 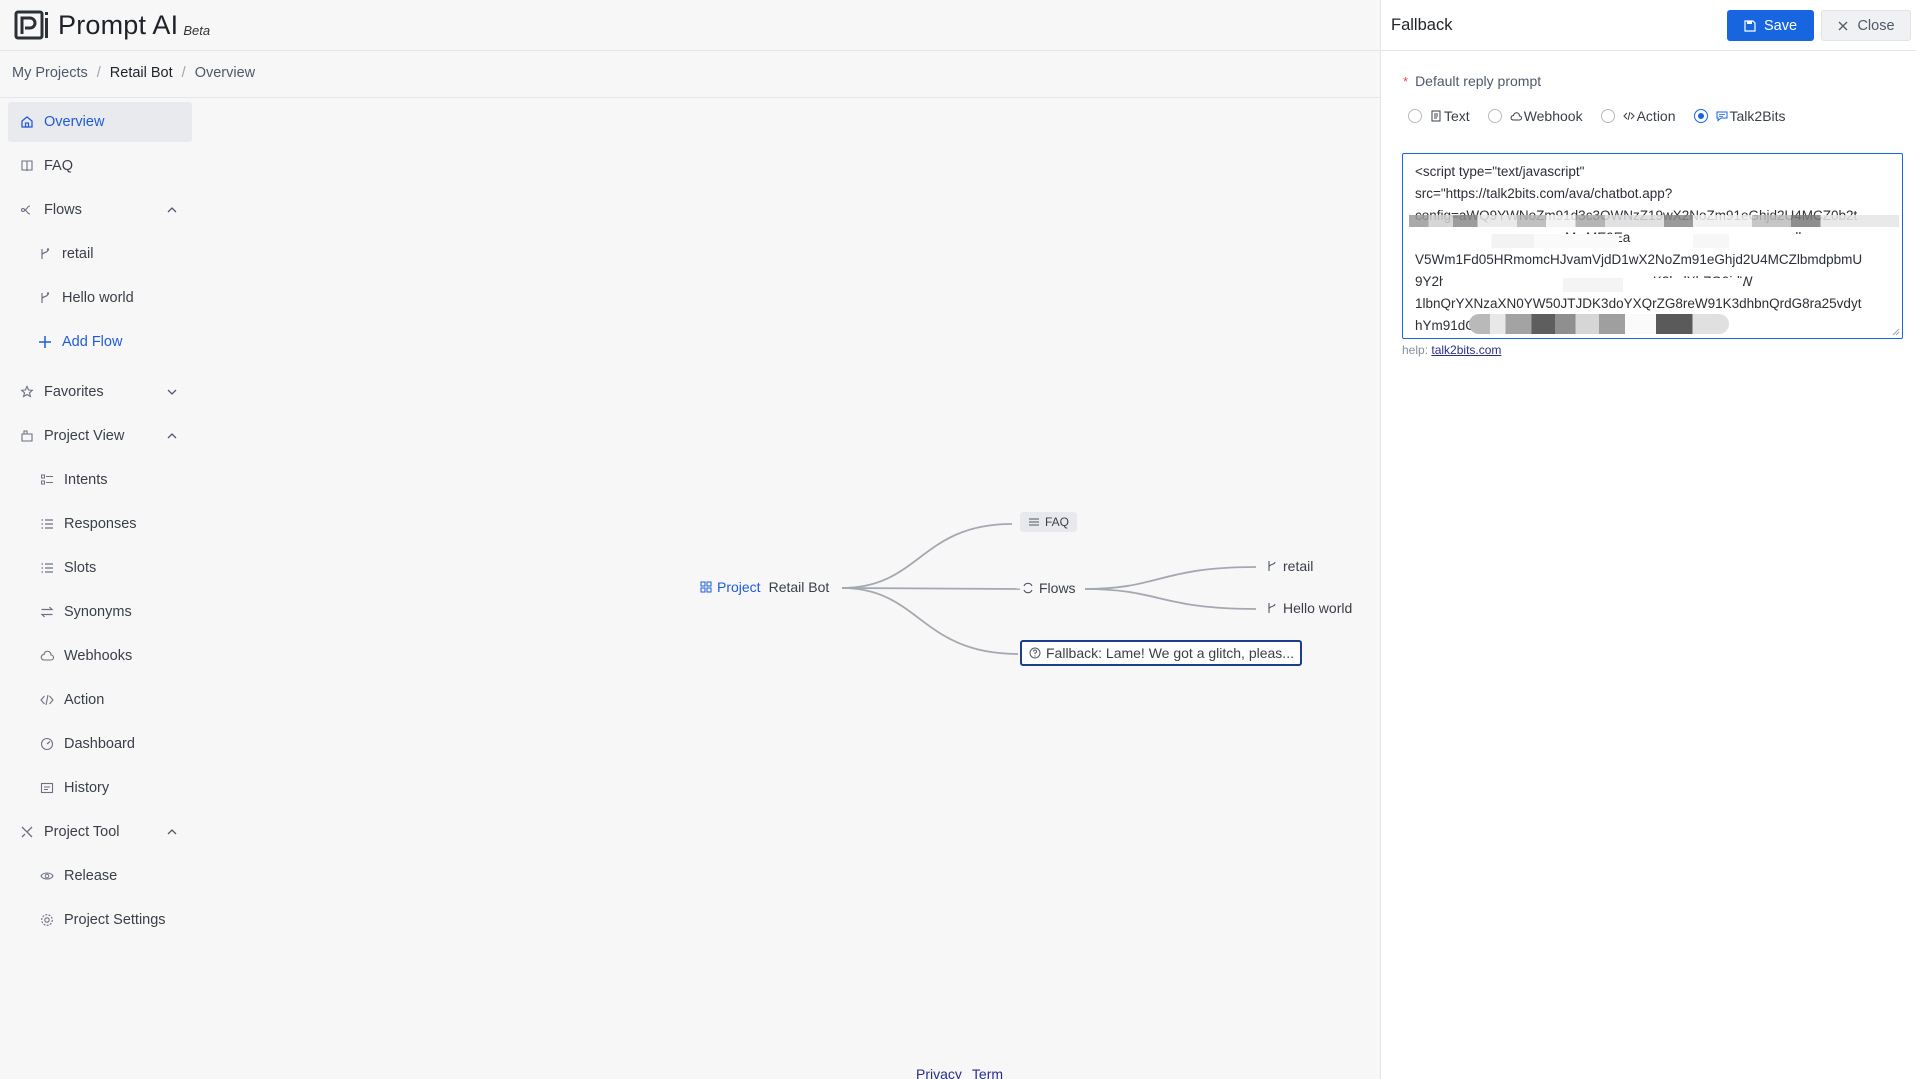 What do you see at coordinates (1318, 608) in the screenshot?
I see `flow-node-label: Hello world` at bounding box center [1318, 608].